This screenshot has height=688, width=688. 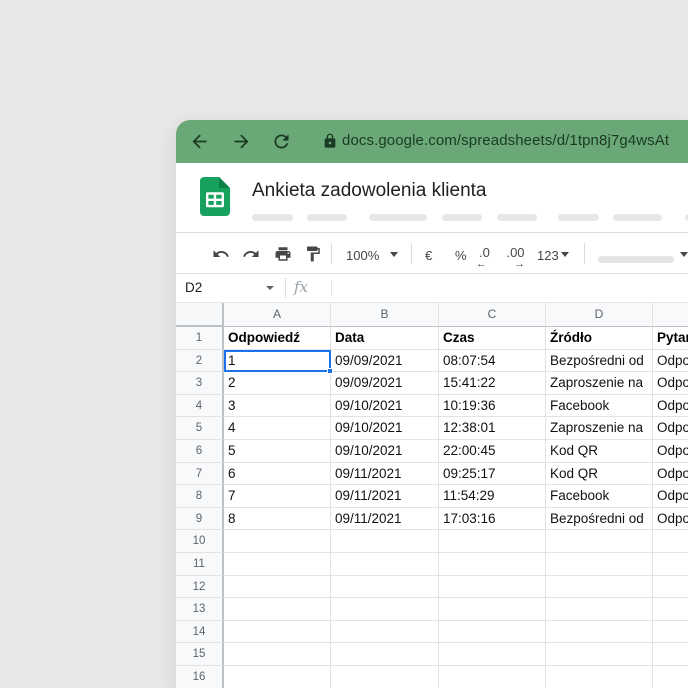 I want to click on cell: 17:03:16, so click(x=492, y=519).